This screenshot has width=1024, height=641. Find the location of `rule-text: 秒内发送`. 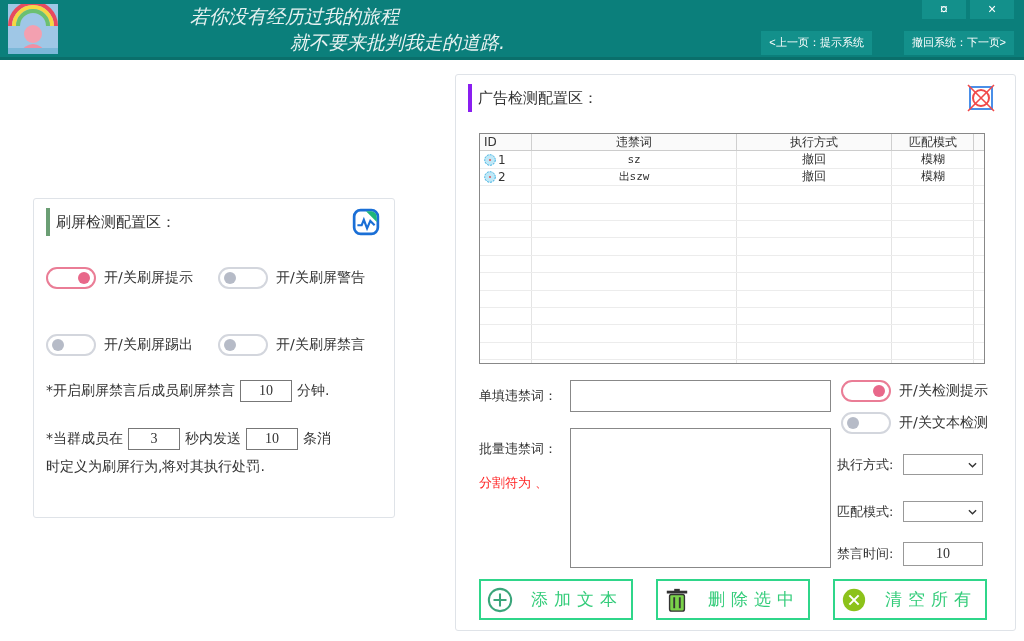

rule-text: 秒内发送 is located at coordinates (213, 439).